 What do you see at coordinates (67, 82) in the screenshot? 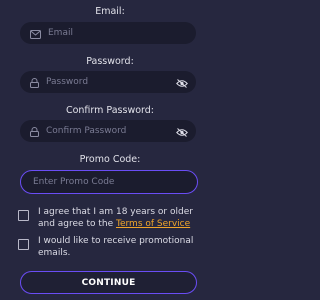
I see `password-placeholder: Password` at bounding box center [67, 82].